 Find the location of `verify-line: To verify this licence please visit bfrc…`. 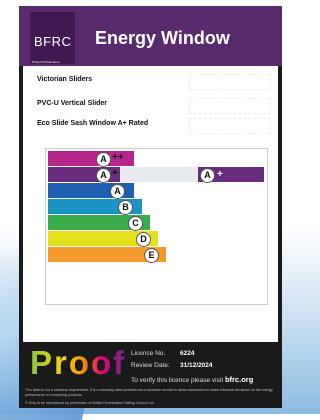

verify-line: To verify this licence please visit bfrc… is located at coordinates (192, 379).